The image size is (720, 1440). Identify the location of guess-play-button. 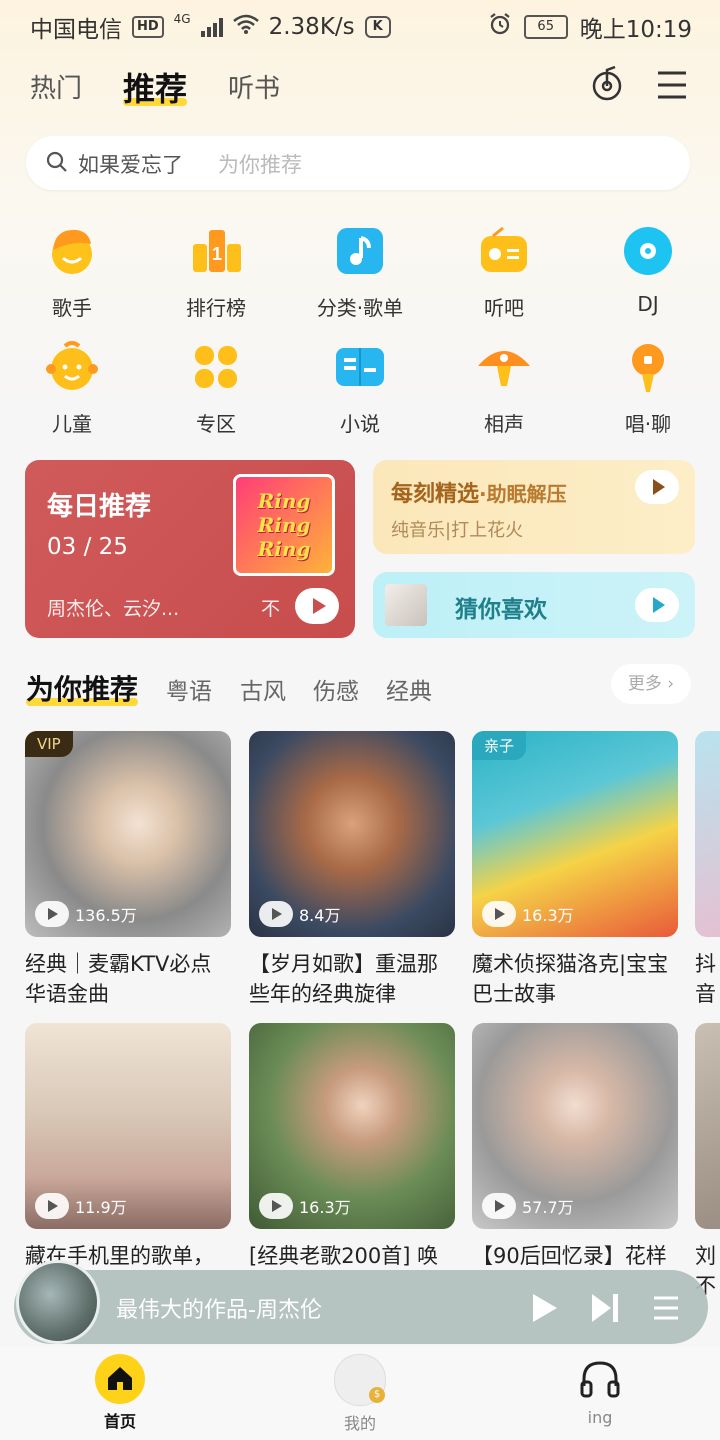
(657, 605).